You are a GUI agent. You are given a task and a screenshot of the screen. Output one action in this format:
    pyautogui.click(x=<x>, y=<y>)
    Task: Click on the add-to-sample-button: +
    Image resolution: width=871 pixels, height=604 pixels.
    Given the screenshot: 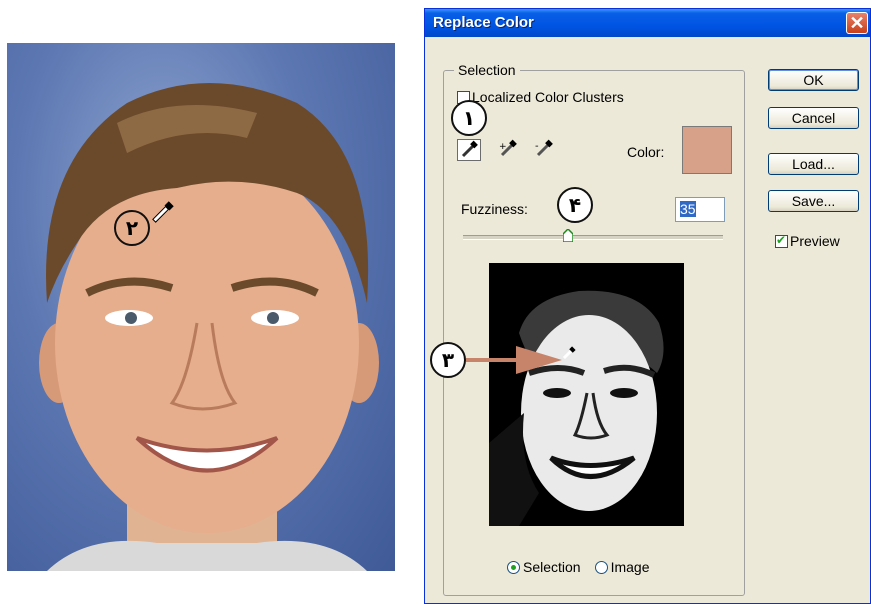 What is the action you would take?
    pyautogui.click(x=509, y=150)
    